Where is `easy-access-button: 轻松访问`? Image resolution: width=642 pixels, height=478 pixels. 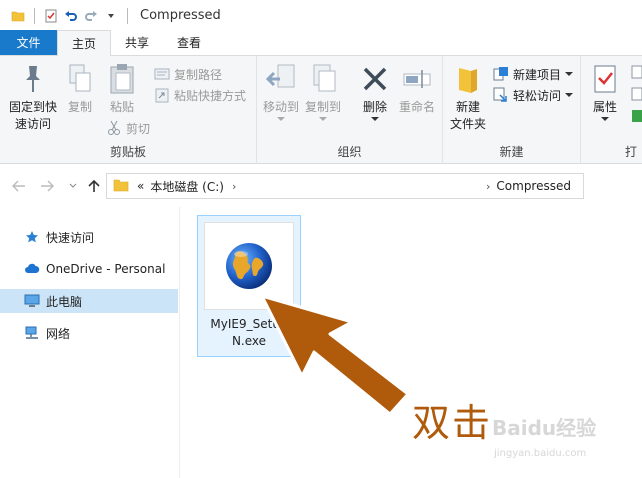
easy-access-button: 轻松访问 is located at coordinates (533, 95).